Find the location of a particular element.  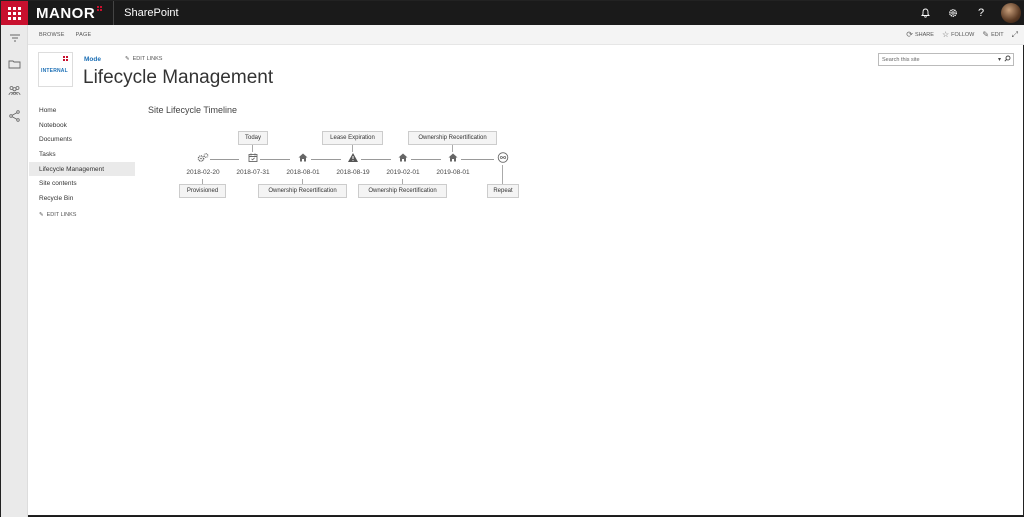

warning-icon is located at coordinates (353, 159).